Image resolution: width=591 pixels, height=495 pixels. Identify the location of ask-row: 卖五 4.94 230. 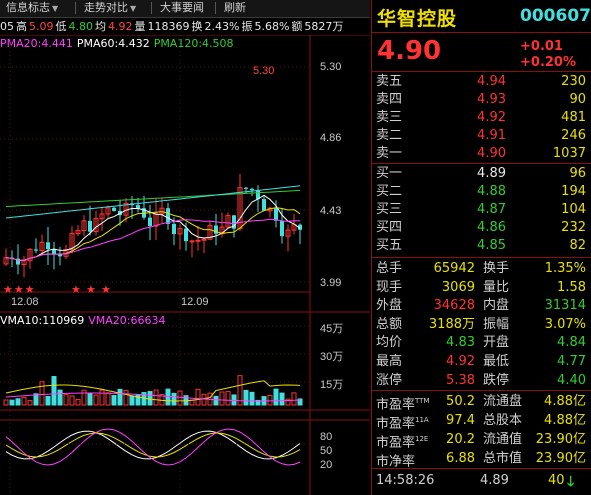
(481, 82).